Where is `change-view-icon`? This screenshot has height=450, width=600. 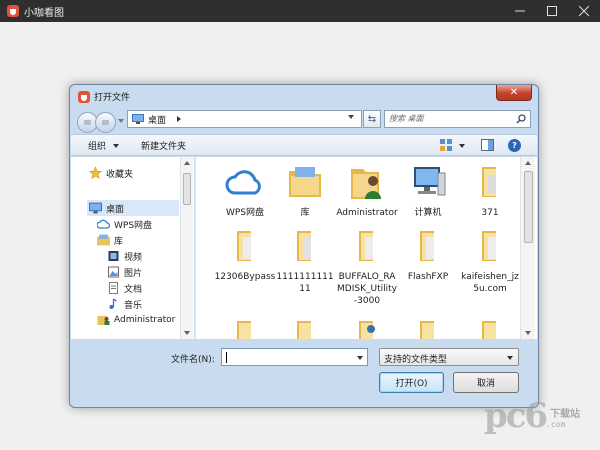 change-view-icon is located at coordinates (446, 145).